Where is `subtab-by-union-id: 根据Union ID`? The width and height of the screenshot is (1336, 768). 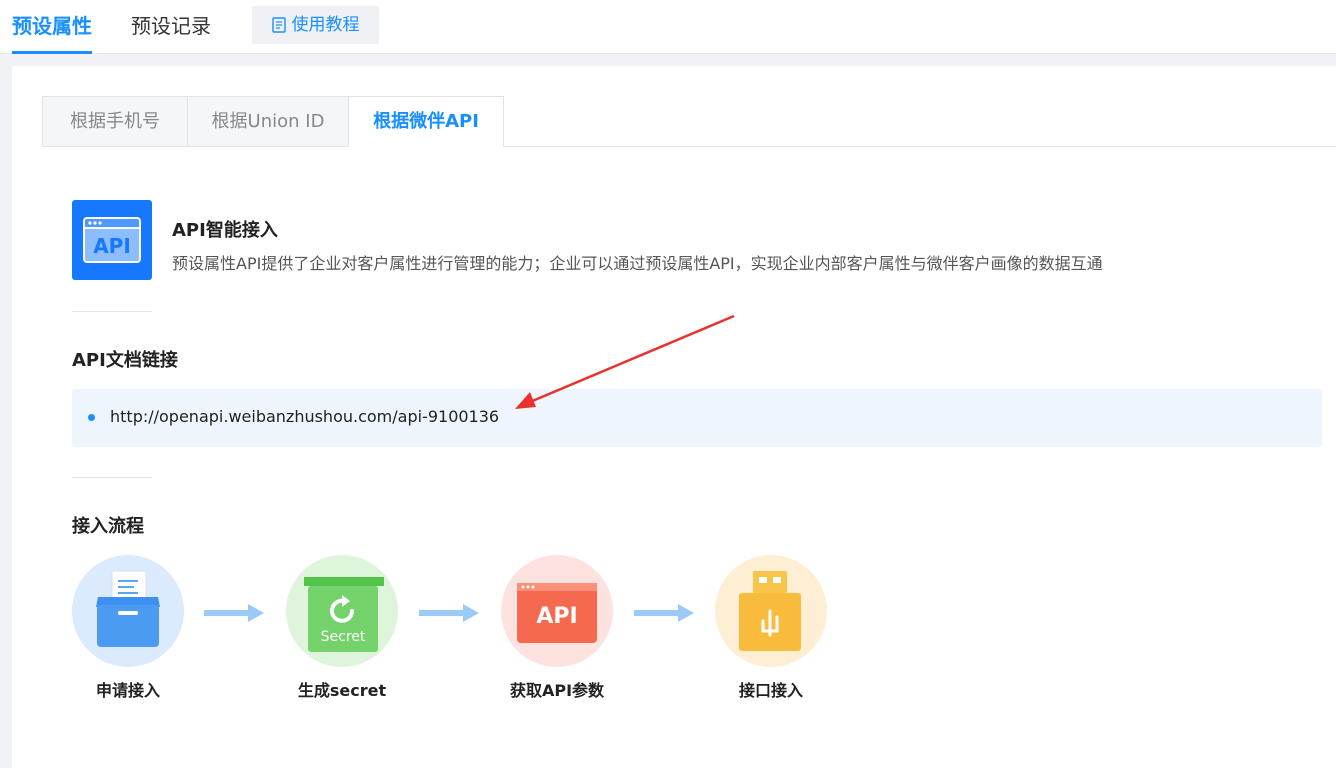 subtab-by-union-id: 根据Union ID is located at coordinates (268, 121).